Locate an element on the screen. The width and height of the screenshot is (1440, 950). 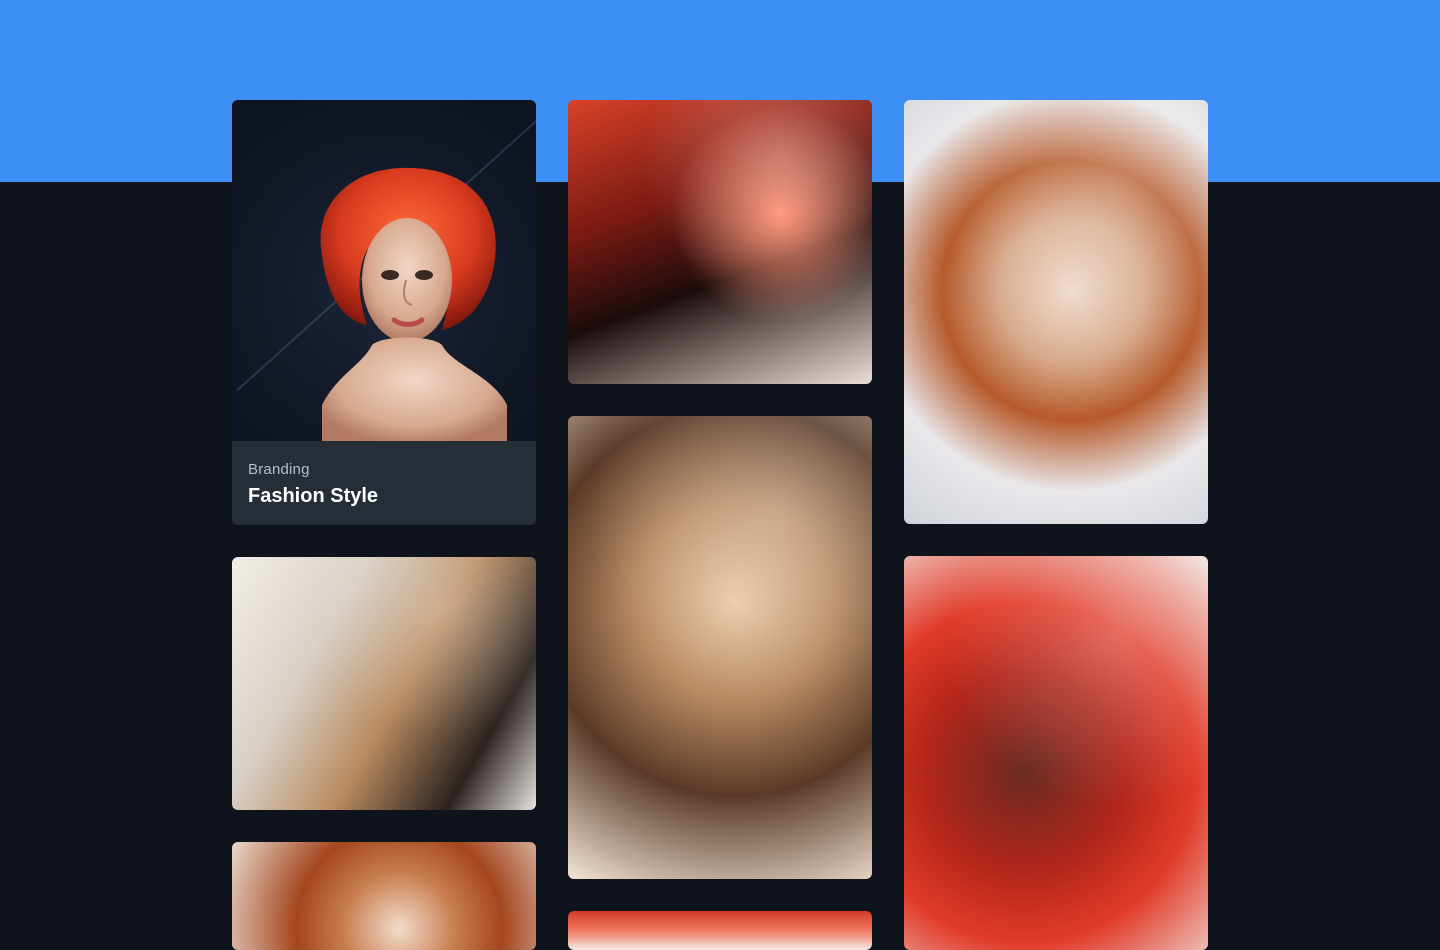
gallery-item-red-hat-roses is located at coordinates (720, 242).